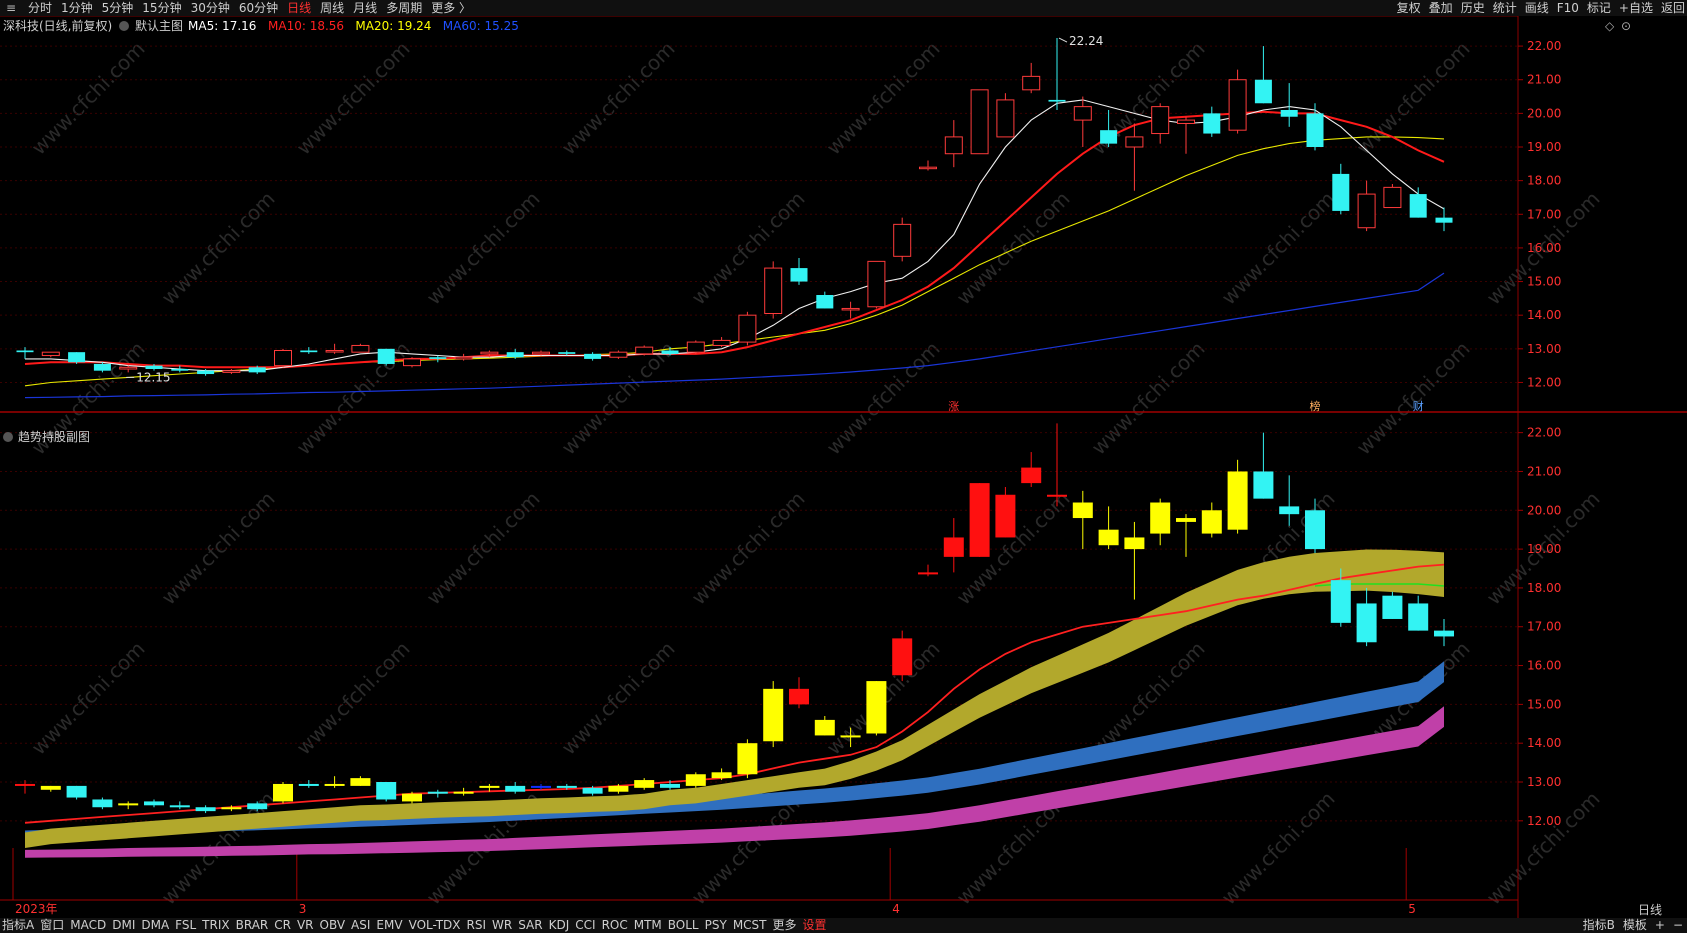 The height and width of the screenshot is (933, 1687). What do you see at coordinates (716, 925) in the screenshot?
I see `bb-indicator-tab-22: PSY` at bounding box center [716, 925].